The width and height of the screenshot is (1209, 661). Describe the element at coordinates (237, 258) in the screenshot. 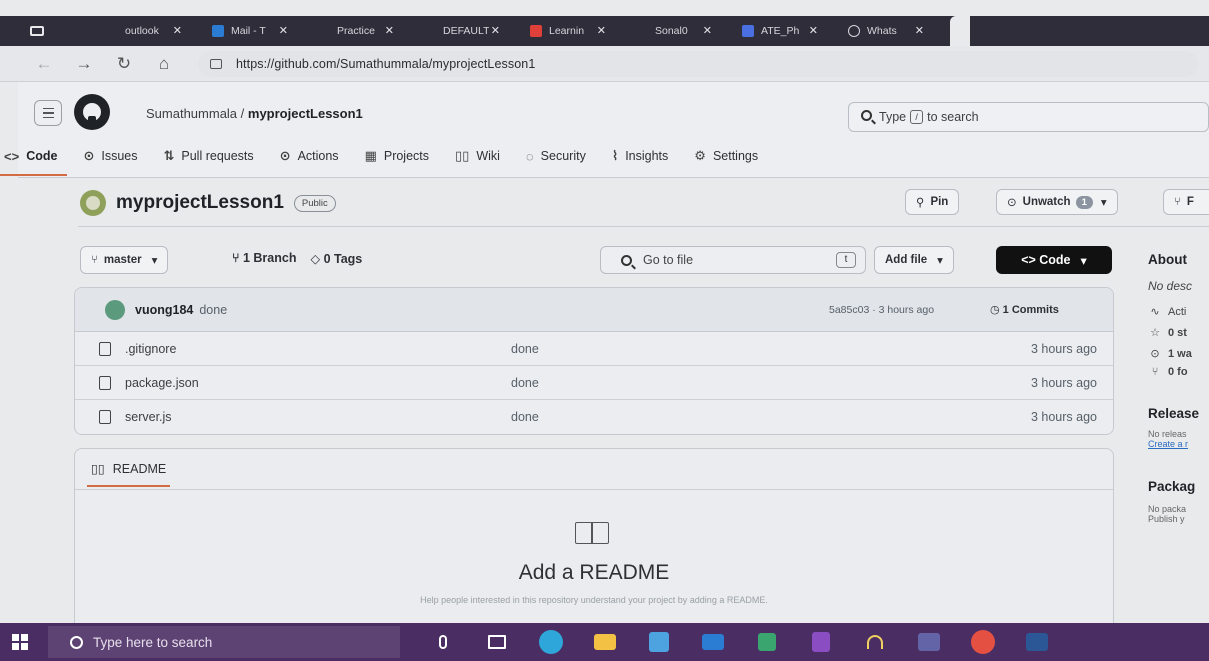

I see `branch-icon: ⑂` at that location.